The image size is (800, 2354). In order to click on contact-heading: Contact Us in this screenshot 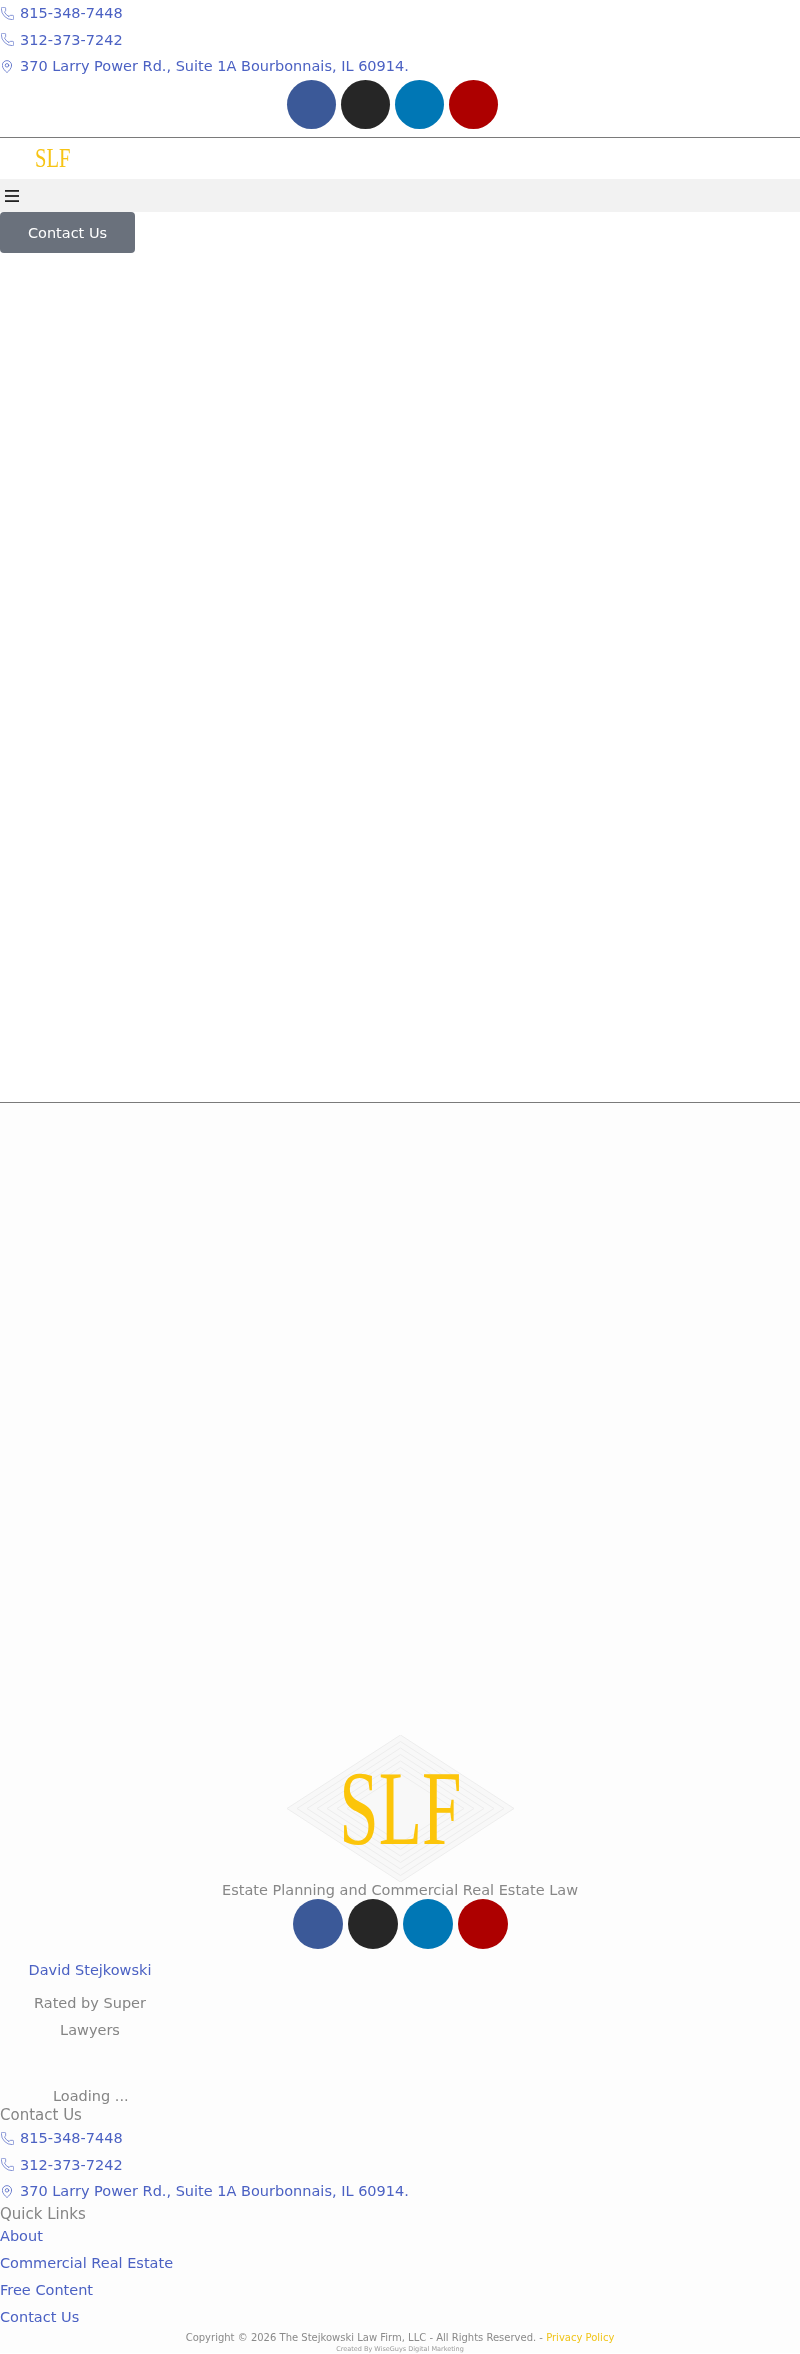, I will do `click(41, 2115)`.